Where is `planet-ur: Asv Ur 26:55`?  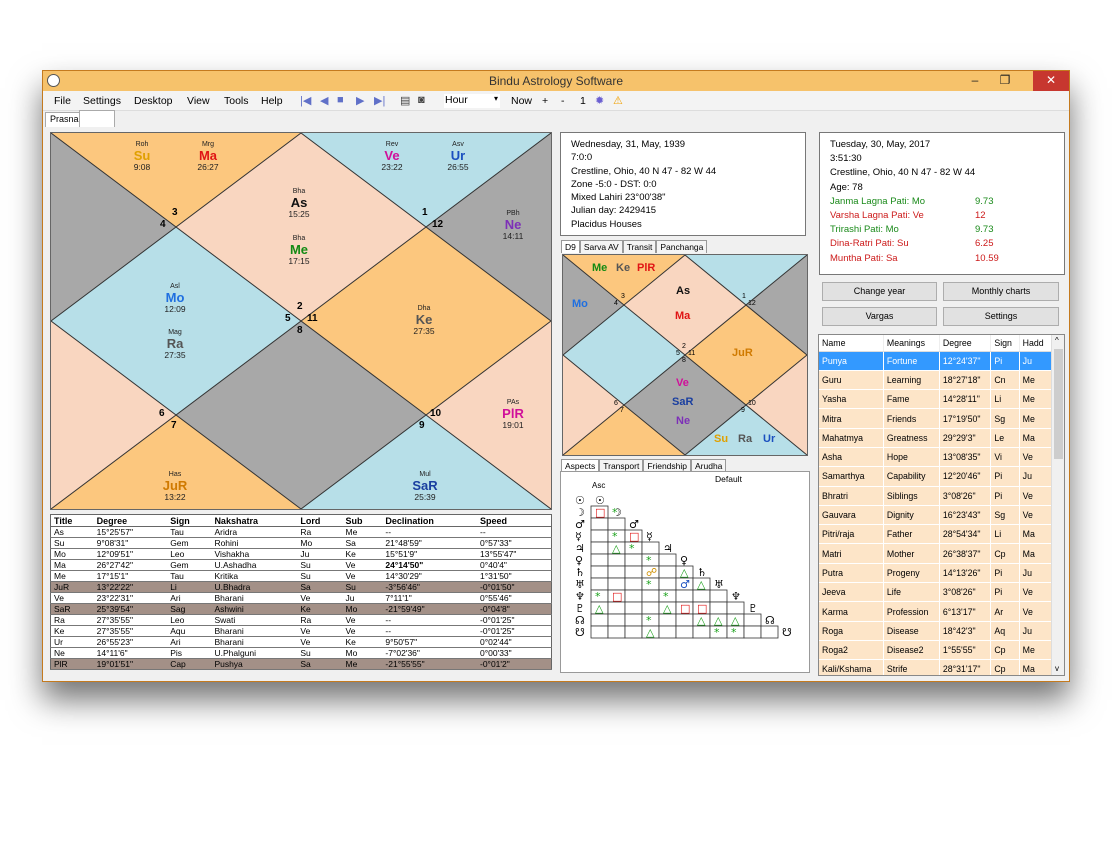 planet-ur: Asv Ur 26:55 is located at coordinates (458, 157).